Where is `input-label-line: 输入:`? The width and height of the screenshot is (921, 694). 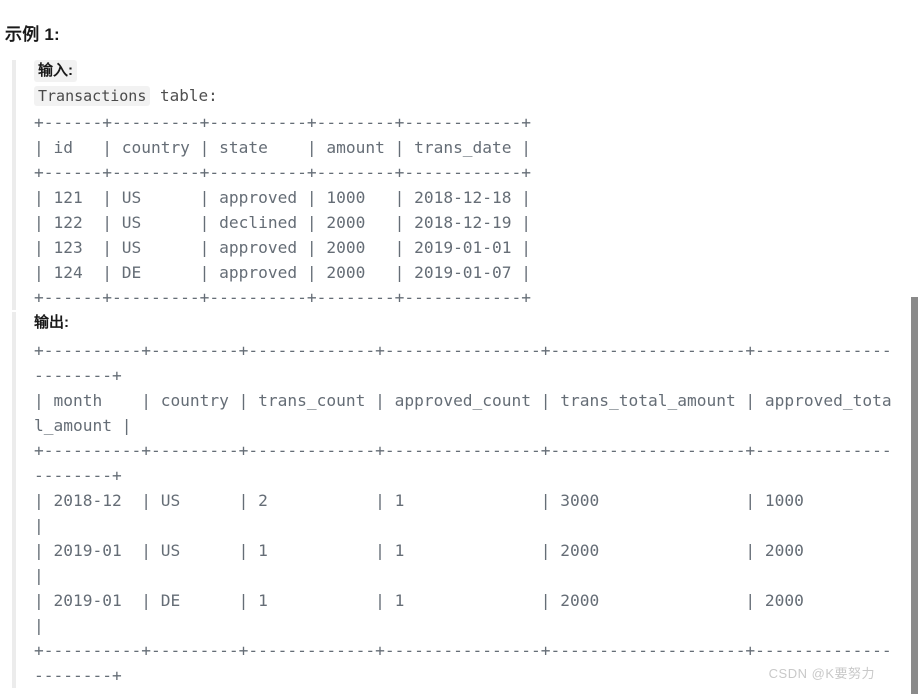 input-label-line: 输入: is located at coordinates (463, 71).